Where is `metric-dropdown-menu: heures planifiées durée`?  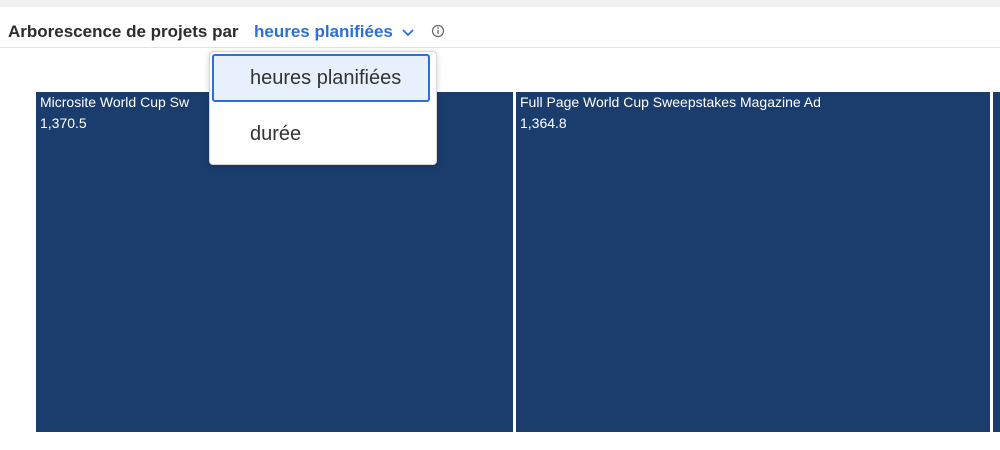
metric-dropdown-menu: heures planifiées durée is located at coordinates (323, 108).